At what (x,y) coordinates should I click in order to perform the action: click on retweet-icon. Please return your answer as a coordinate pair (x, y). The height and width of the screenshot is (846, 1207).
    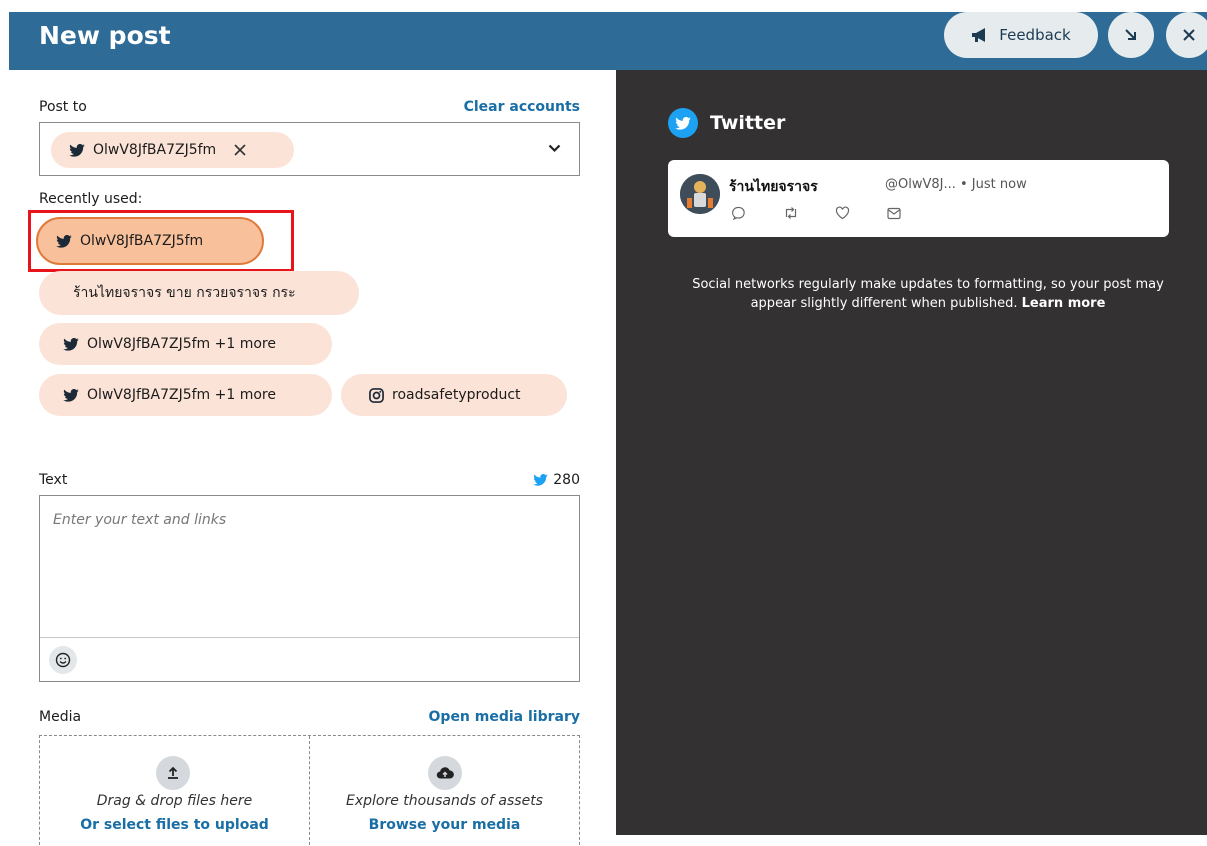
    Looking at the image, I should click on (809, 214).